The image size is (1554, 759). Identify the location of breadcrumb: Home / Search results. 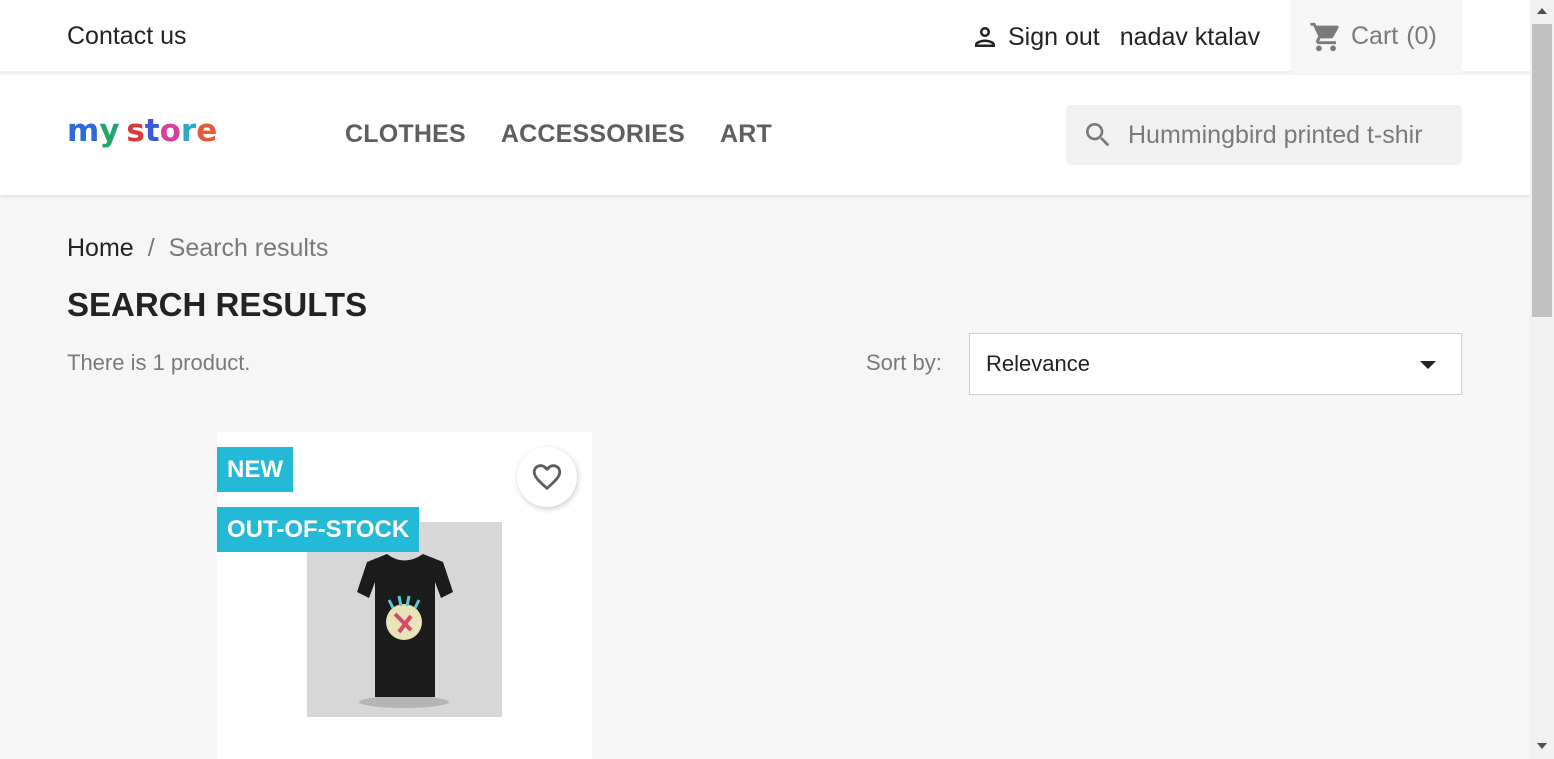
(197, 248).